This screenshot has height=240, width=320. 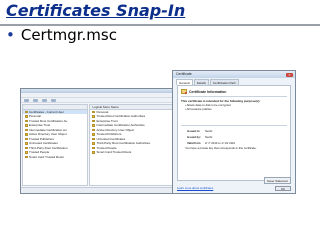 I want to click on dialog-tabs: General Details Certification Path, so click(x=234, y=81).